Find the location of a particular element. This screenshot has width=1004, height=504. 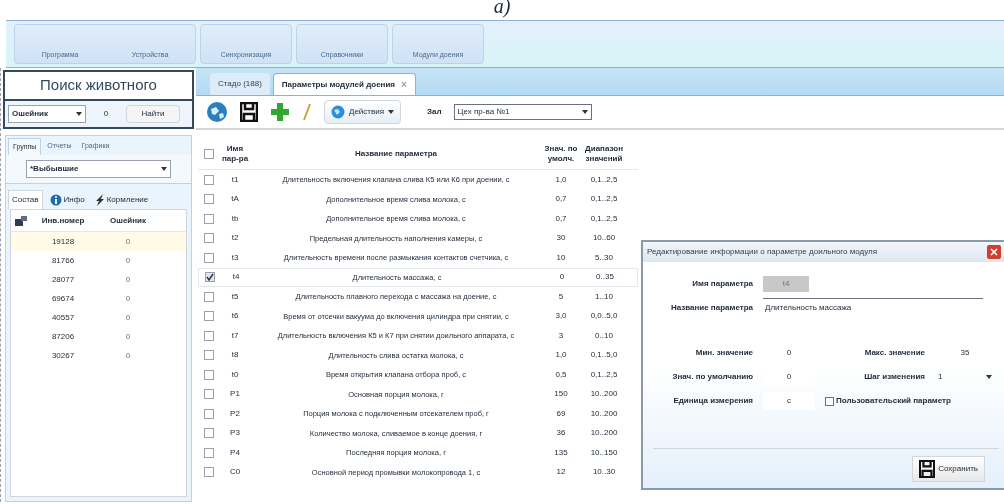

table-row: 30267 0 is located at coordinates (98, 355).